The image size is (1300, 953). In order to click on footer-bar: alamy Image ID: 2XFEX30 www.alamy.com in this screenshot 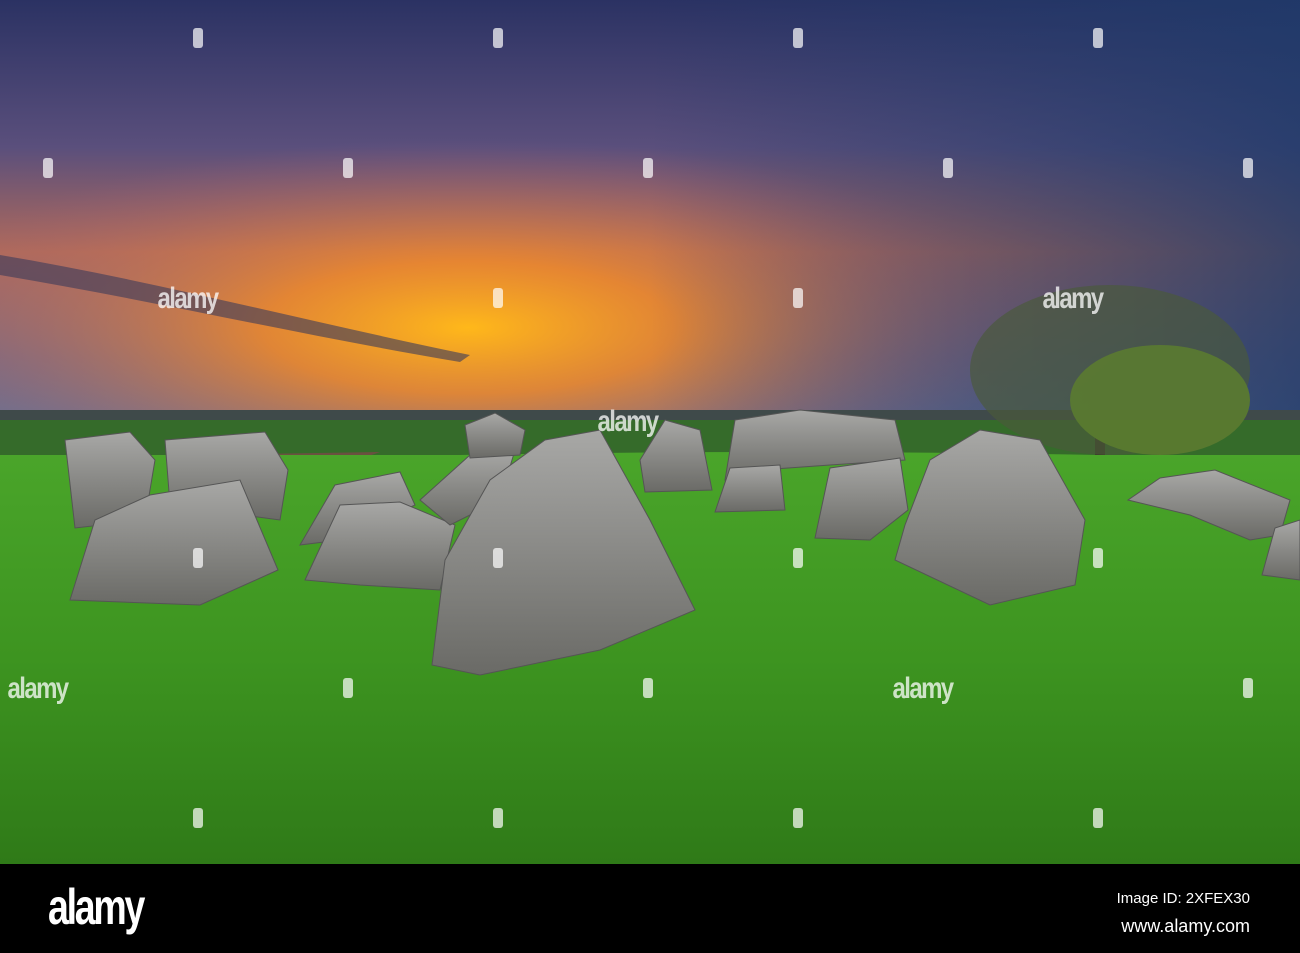, I will do `click(650, 908)`.